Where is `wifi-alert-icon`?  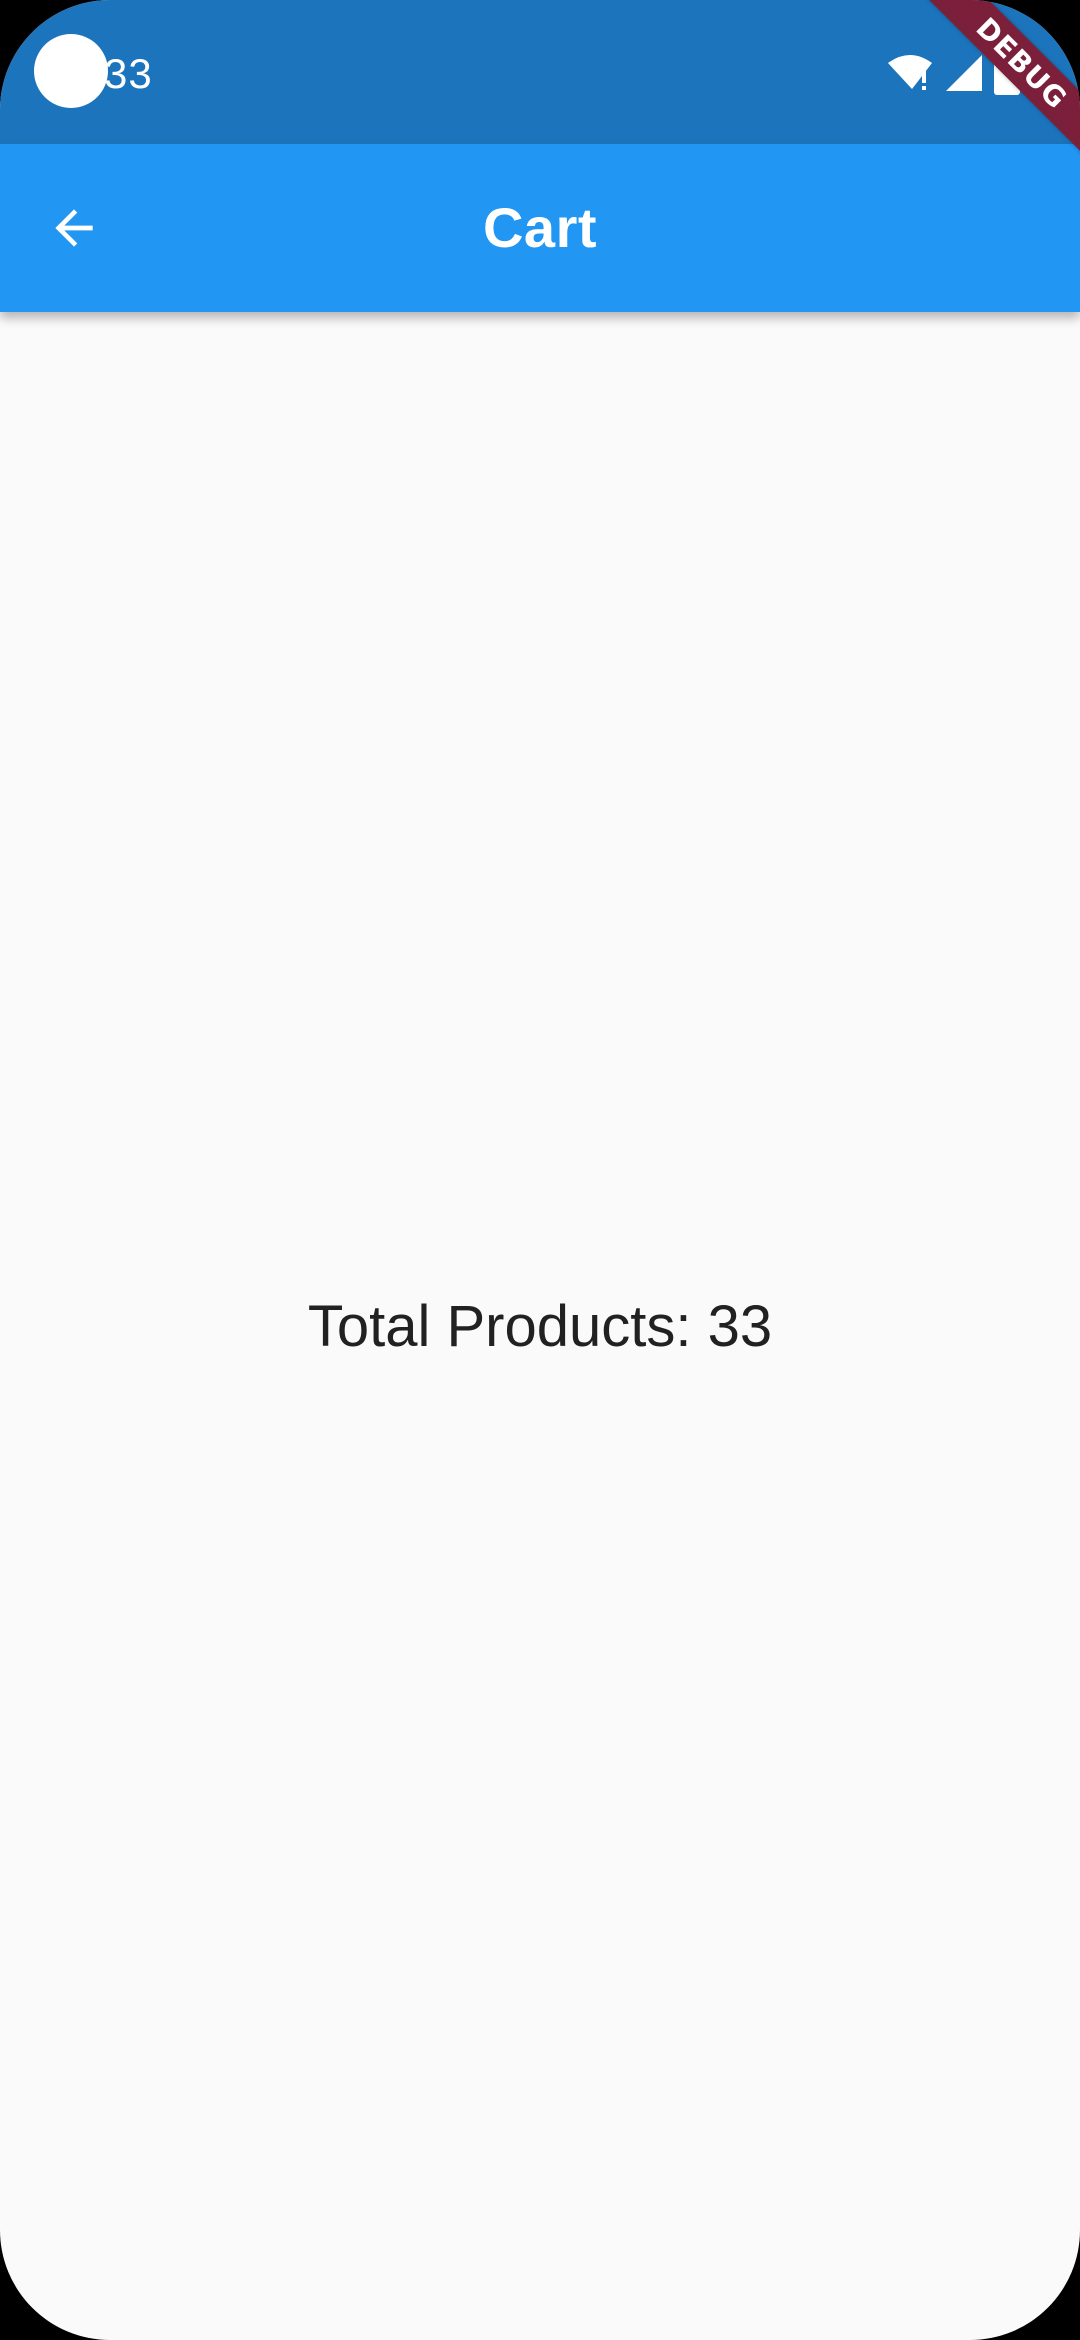
wifi-alert-icon is located at coordinates (910, 73).